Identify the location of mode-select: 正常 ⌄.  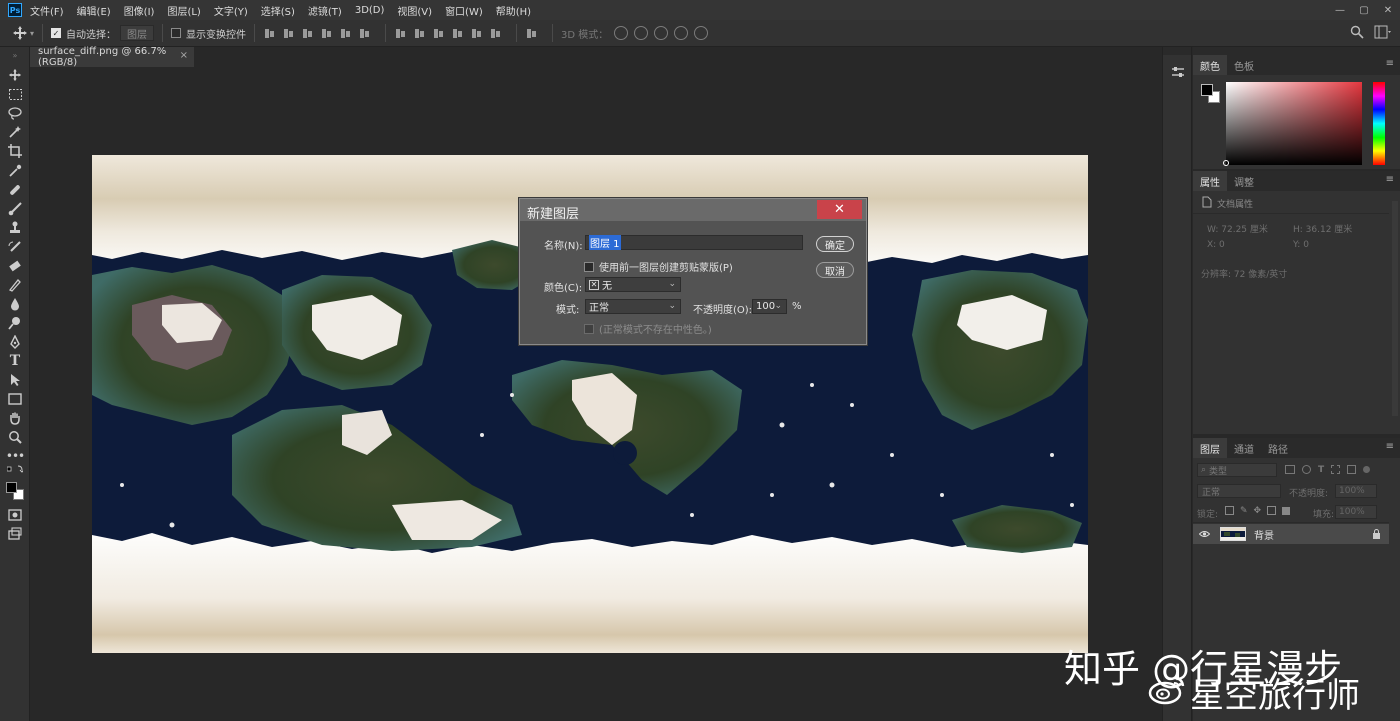
(633, 306).